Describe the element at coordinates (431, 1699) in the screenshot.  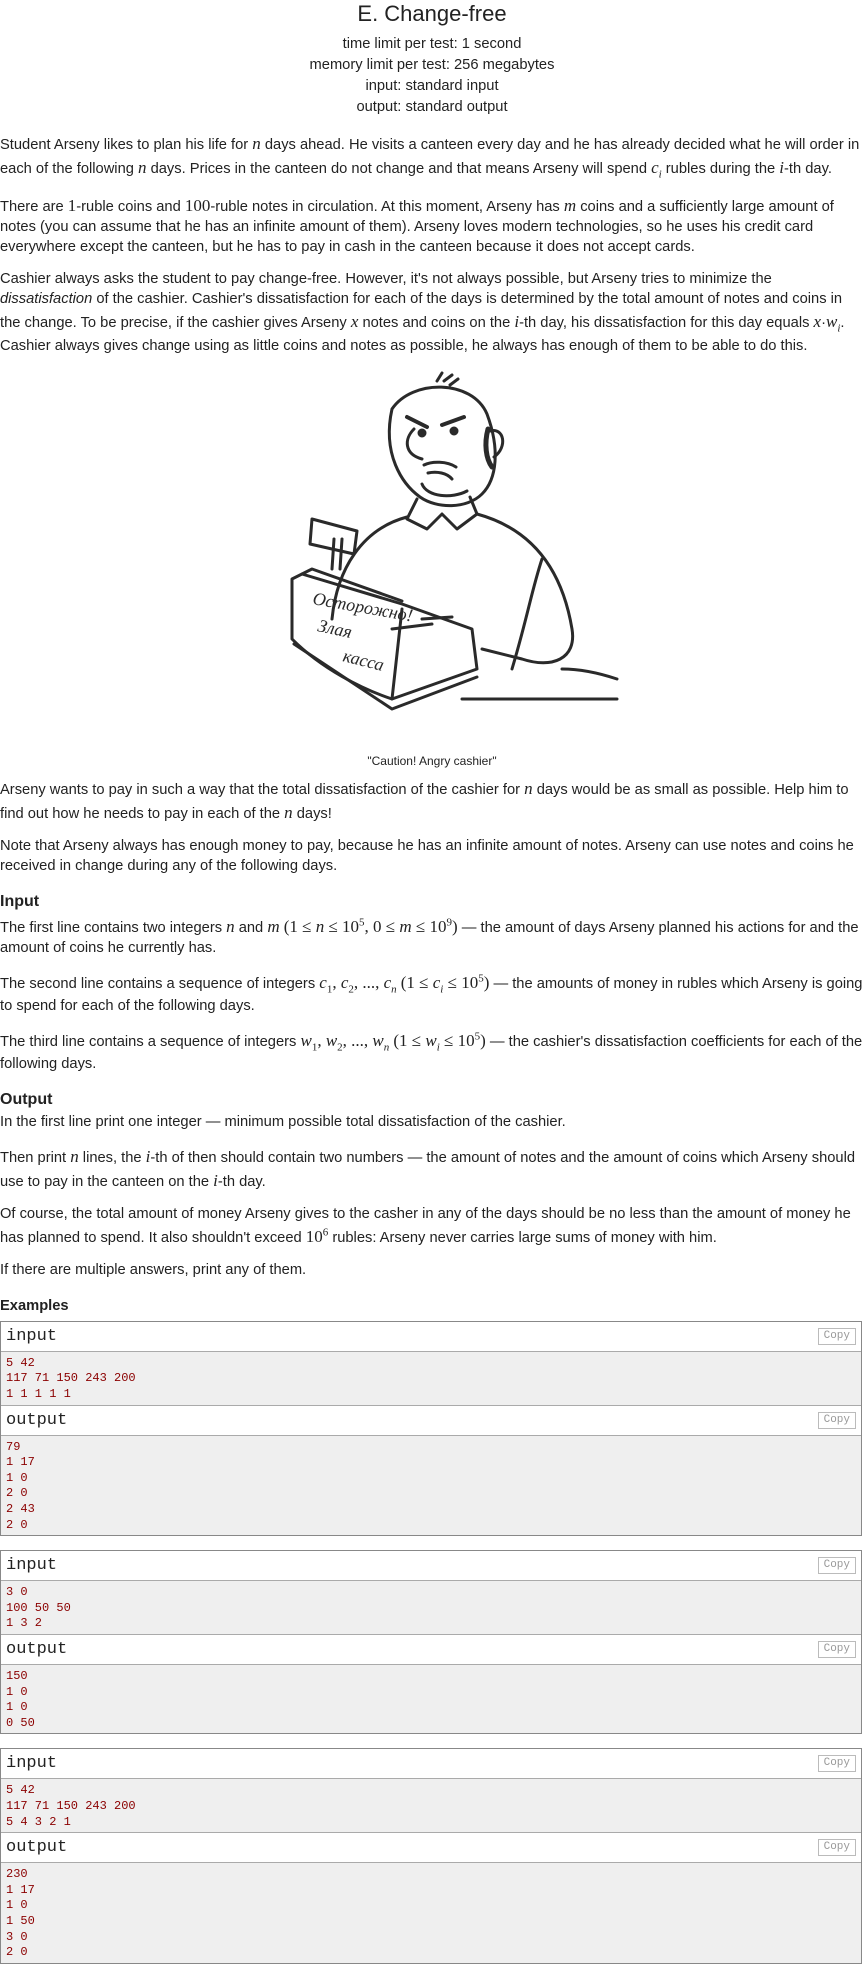
I see `example-output-content: 150 1 01 00 50` at that location.